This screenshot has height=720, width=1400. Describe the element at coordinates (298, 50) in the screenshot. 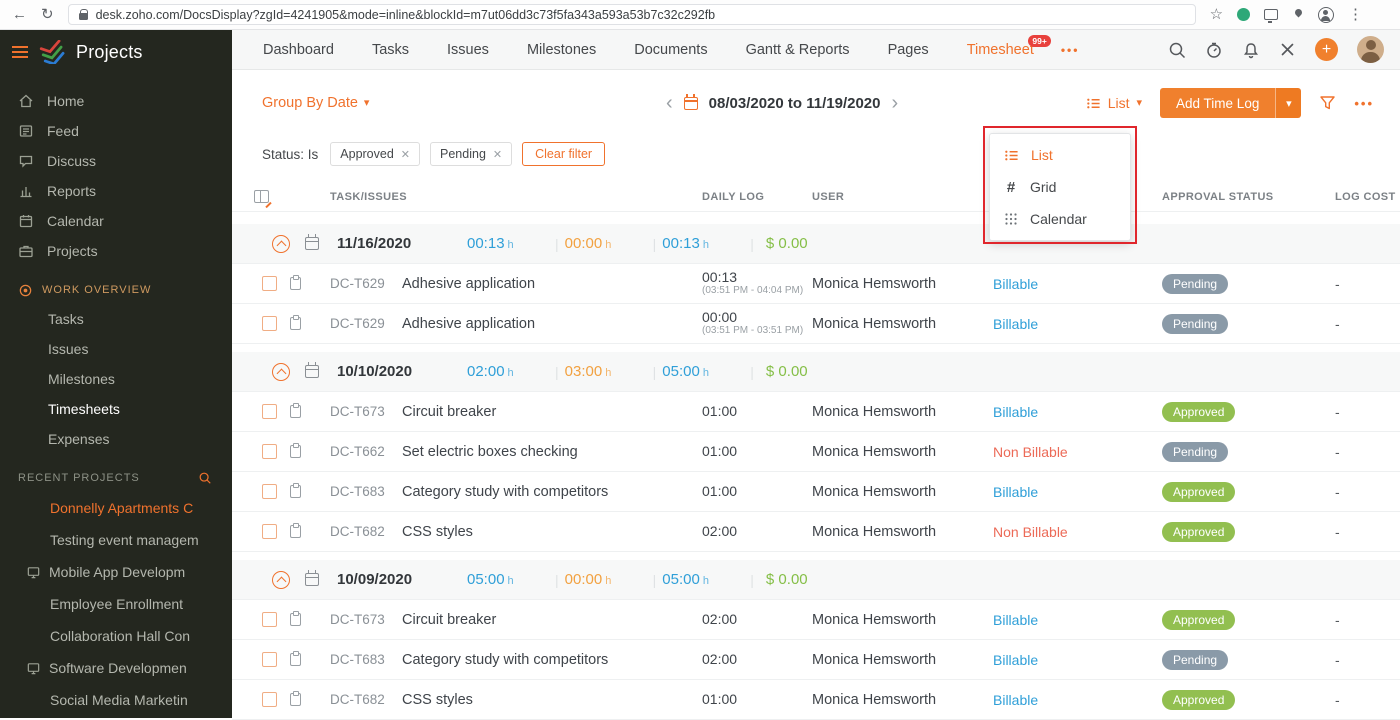

I see `tab-dashboard: Dashboard` at that location.